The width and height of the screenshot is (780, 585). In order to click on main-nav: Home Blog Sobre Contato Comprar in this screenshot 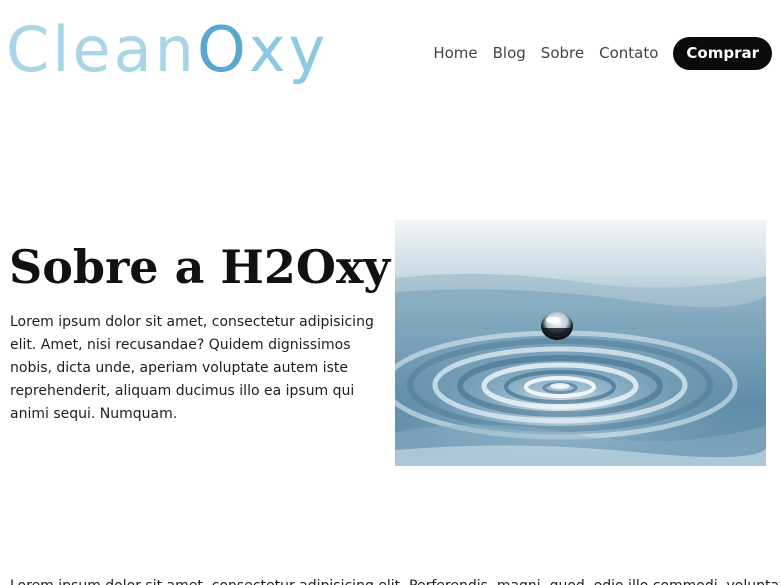, I will do `click(602, 53)`.